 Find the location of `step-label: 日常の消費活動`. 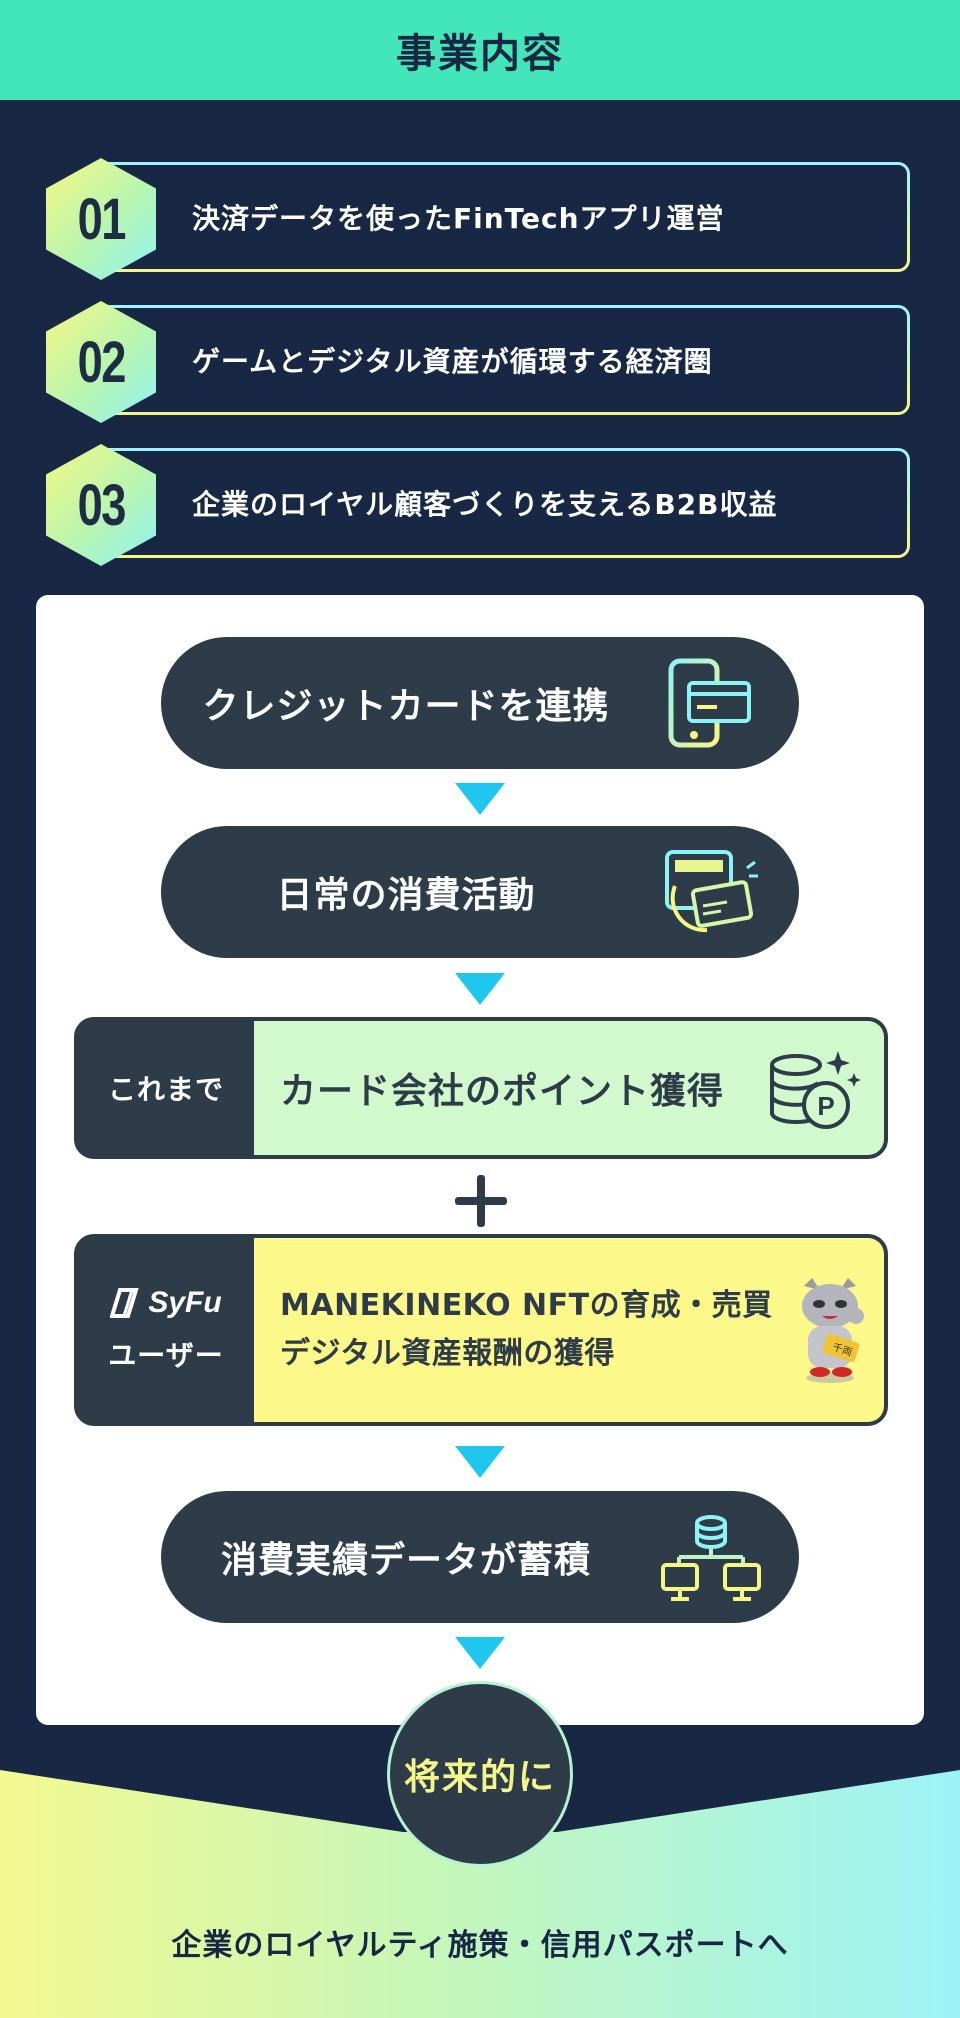

step-label: 日常の消費活動 is located at coordinates (406, 895).